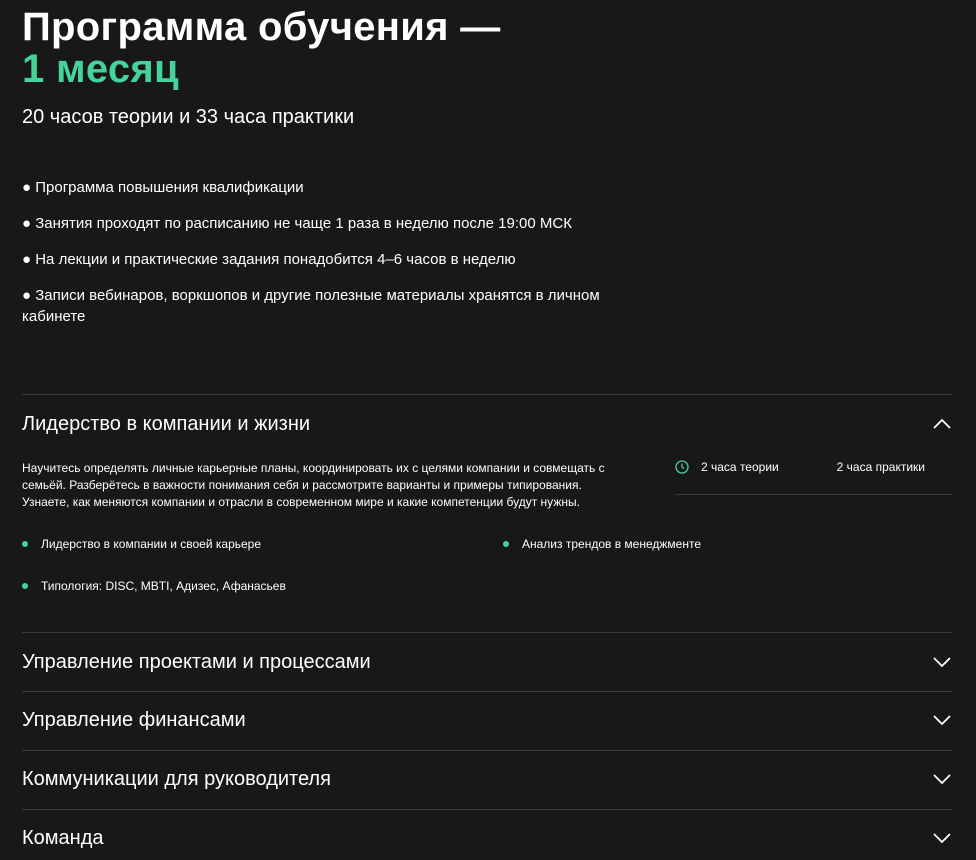 The height and width of the screenshot is (860, 976). Describe the element at coordinates (487, 662) in the screenshot. I see `module-header-projects: Управление проектами и процессами` at that location.